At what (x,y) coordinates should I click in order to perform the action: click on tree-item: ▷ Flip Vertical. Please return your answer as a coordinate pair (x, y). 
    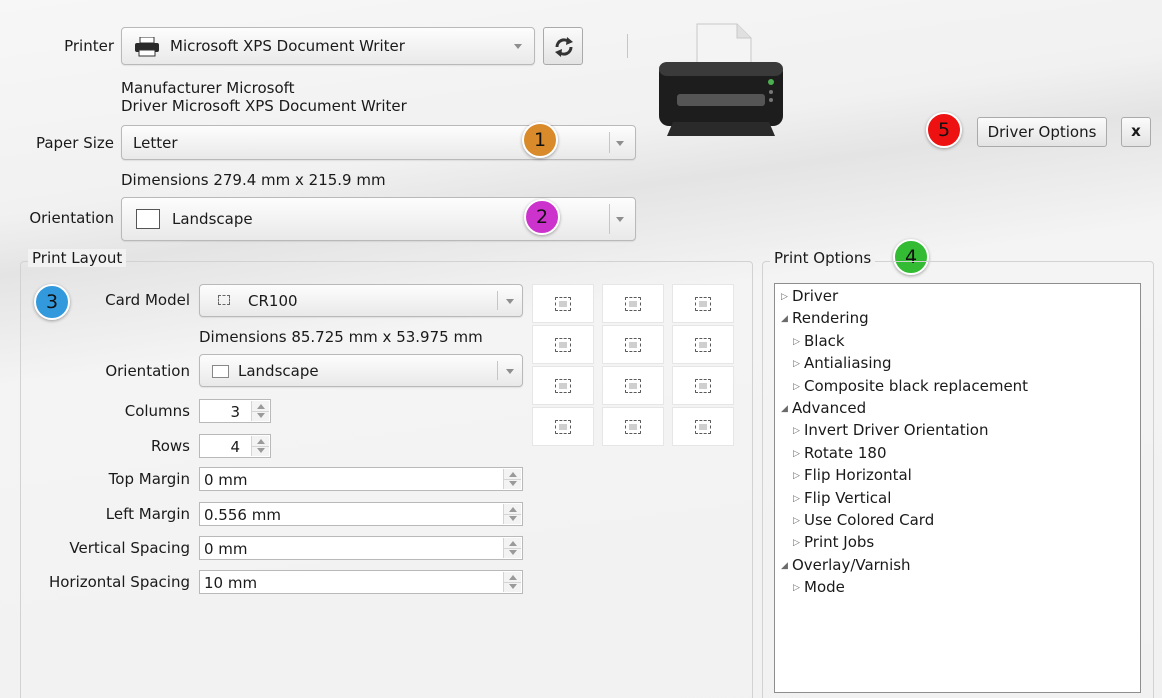
    Looking at the image, I should click on (842, 498).